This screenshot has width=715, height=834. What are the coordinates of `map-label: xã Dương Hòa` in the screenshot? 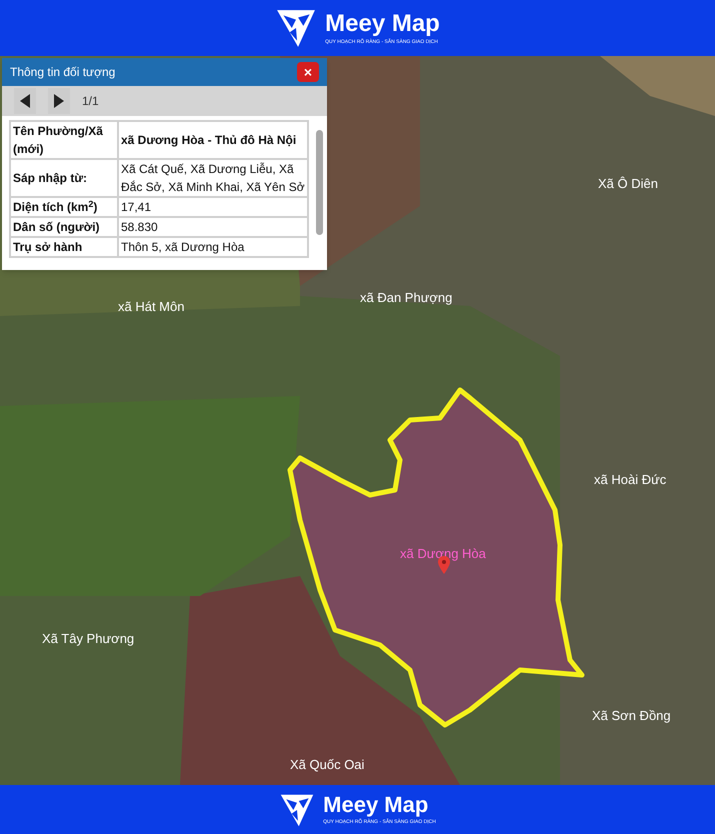 It's located at (443, 554).